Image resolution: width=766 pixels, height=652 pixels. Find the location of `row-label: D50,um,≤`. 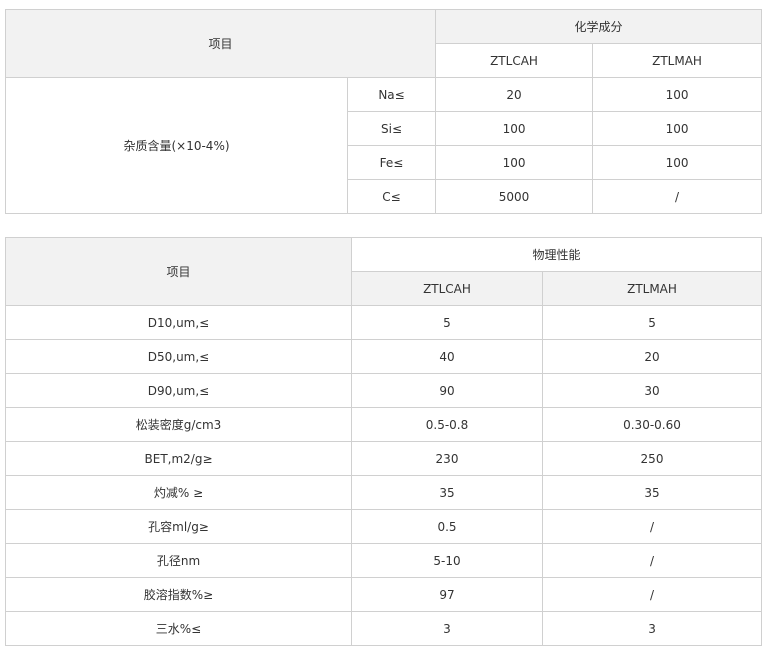

row-label: D50,um,≤ is located at coordinates (178, 356).